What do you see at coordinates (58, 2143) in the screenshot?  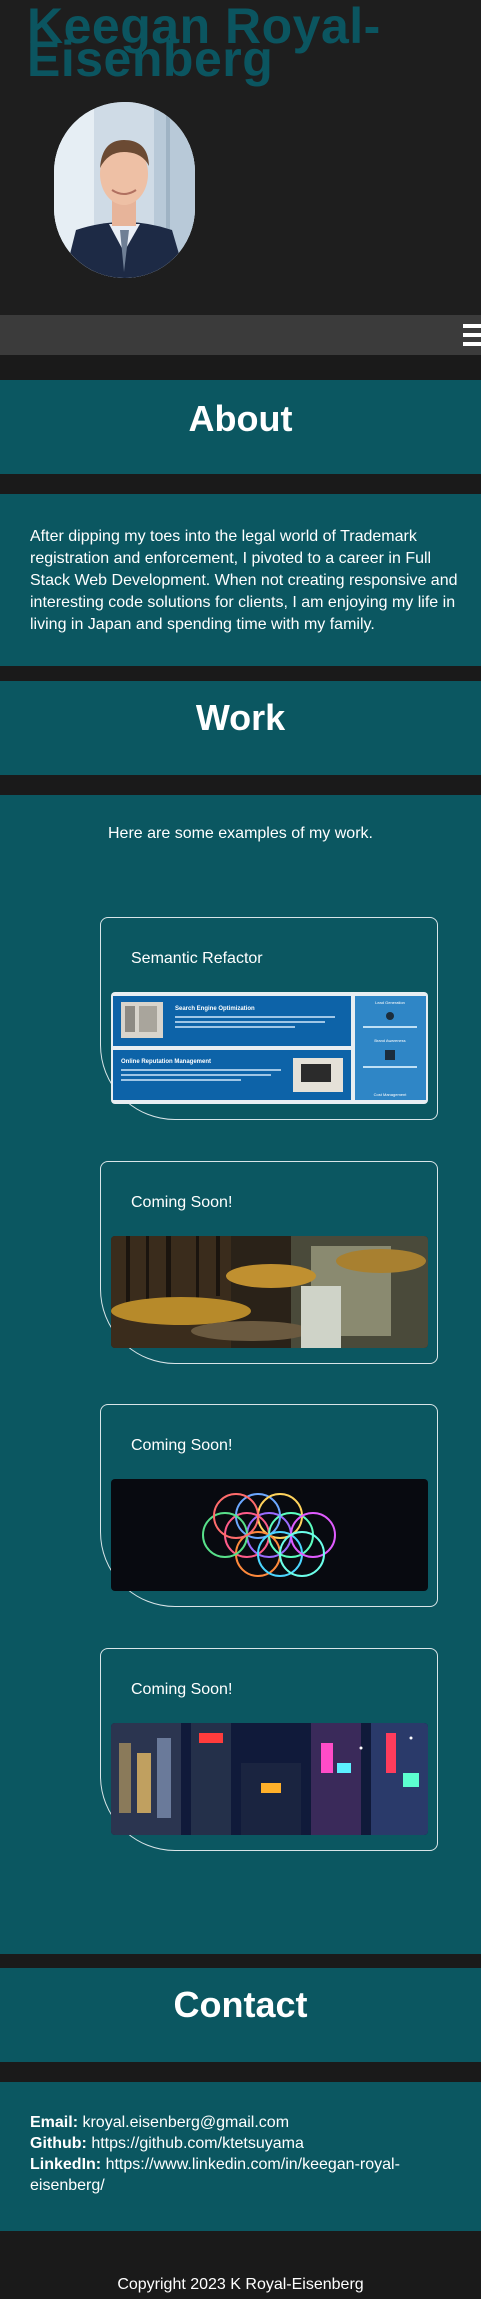 I see `github-label: Github:` at bounding box center [58, 2143].